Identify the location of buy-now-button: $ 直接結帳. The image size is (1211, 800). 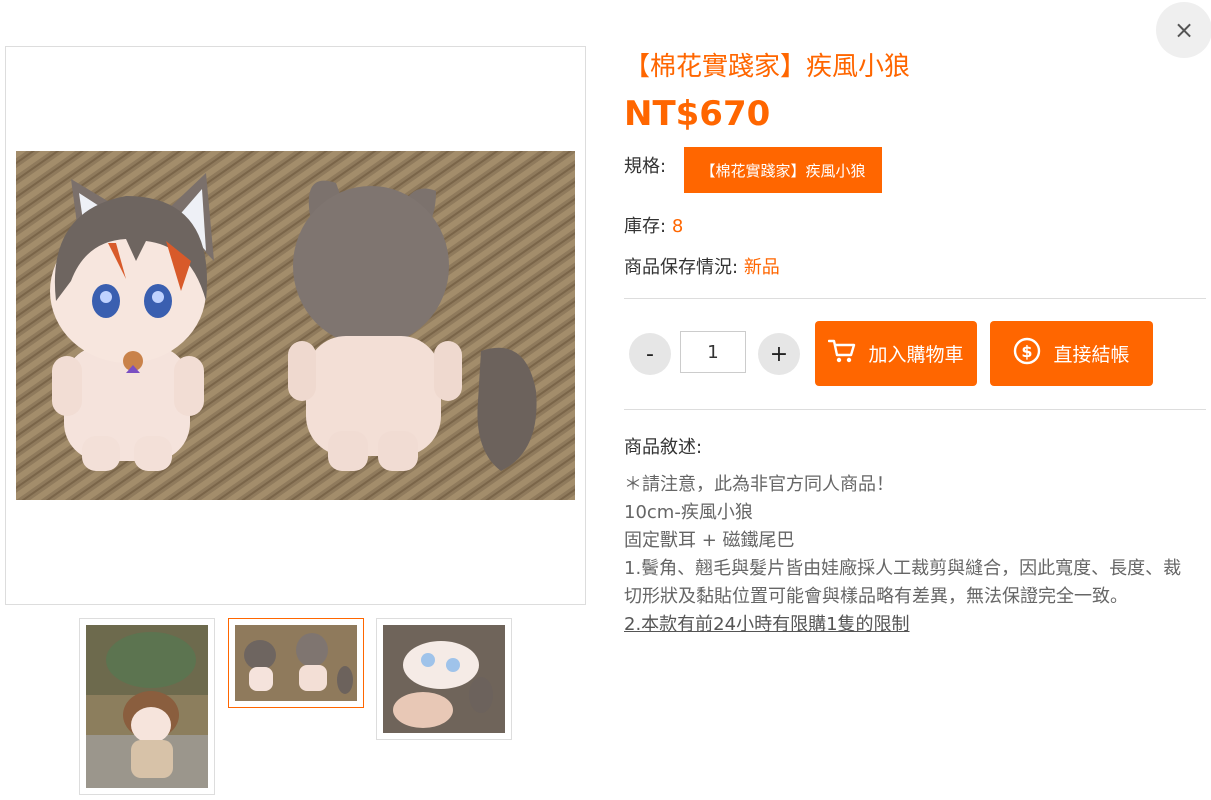
(1071, 353).